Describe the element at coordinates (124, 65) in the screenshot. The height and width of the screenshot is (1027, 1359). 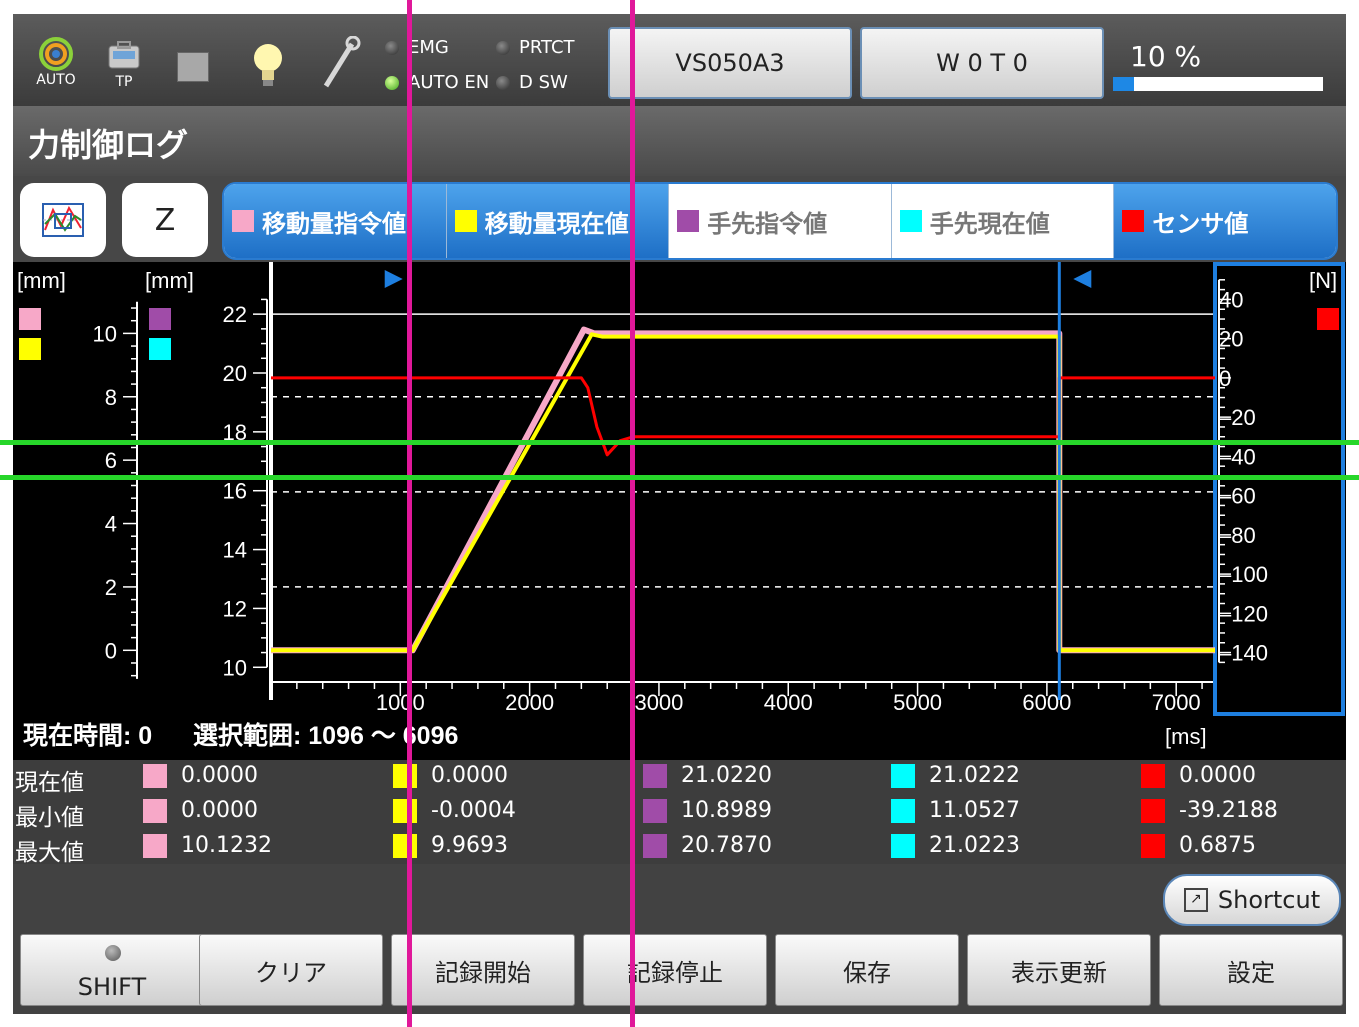
I see `teach-pendant-icon: TP` at that location.